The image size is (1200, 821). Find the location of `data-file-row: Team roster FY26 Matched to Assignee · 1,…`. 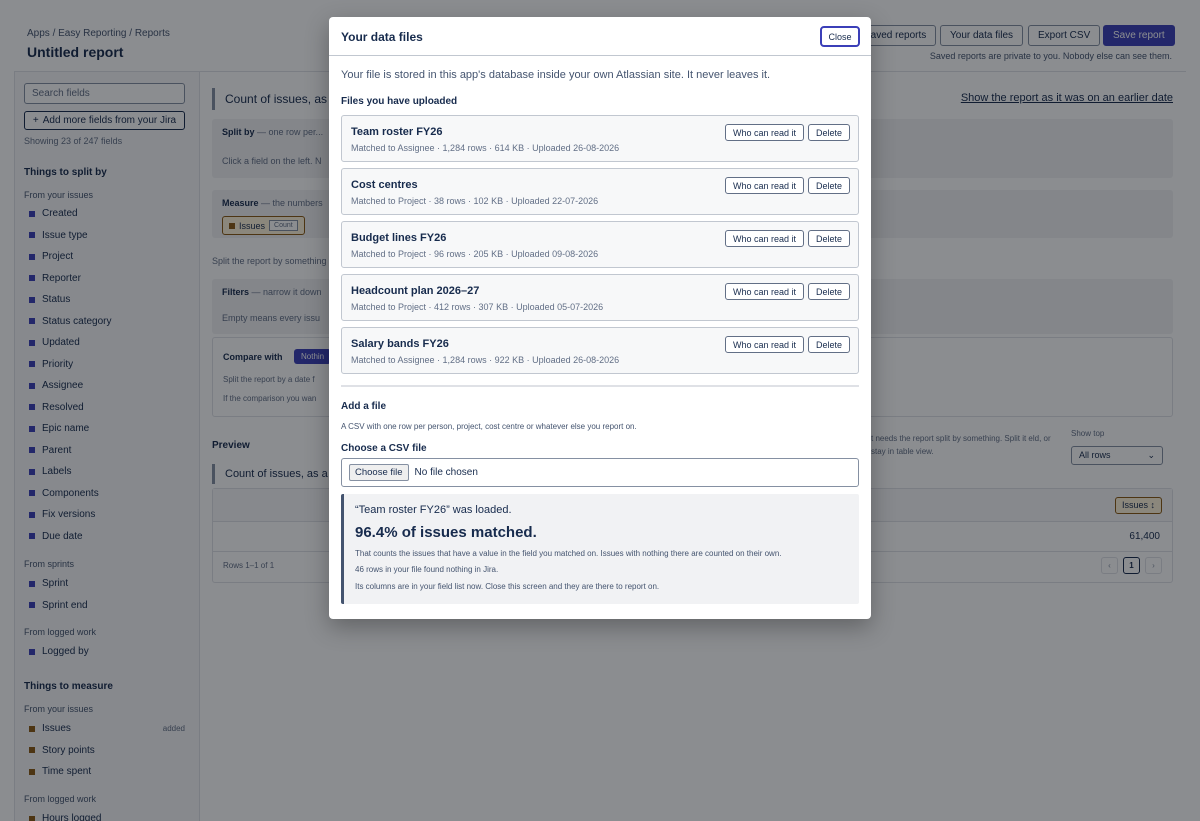

data-file-row: Team roster FY26 Matched to Assignee · 1,… is located at coordinates (600, 138).